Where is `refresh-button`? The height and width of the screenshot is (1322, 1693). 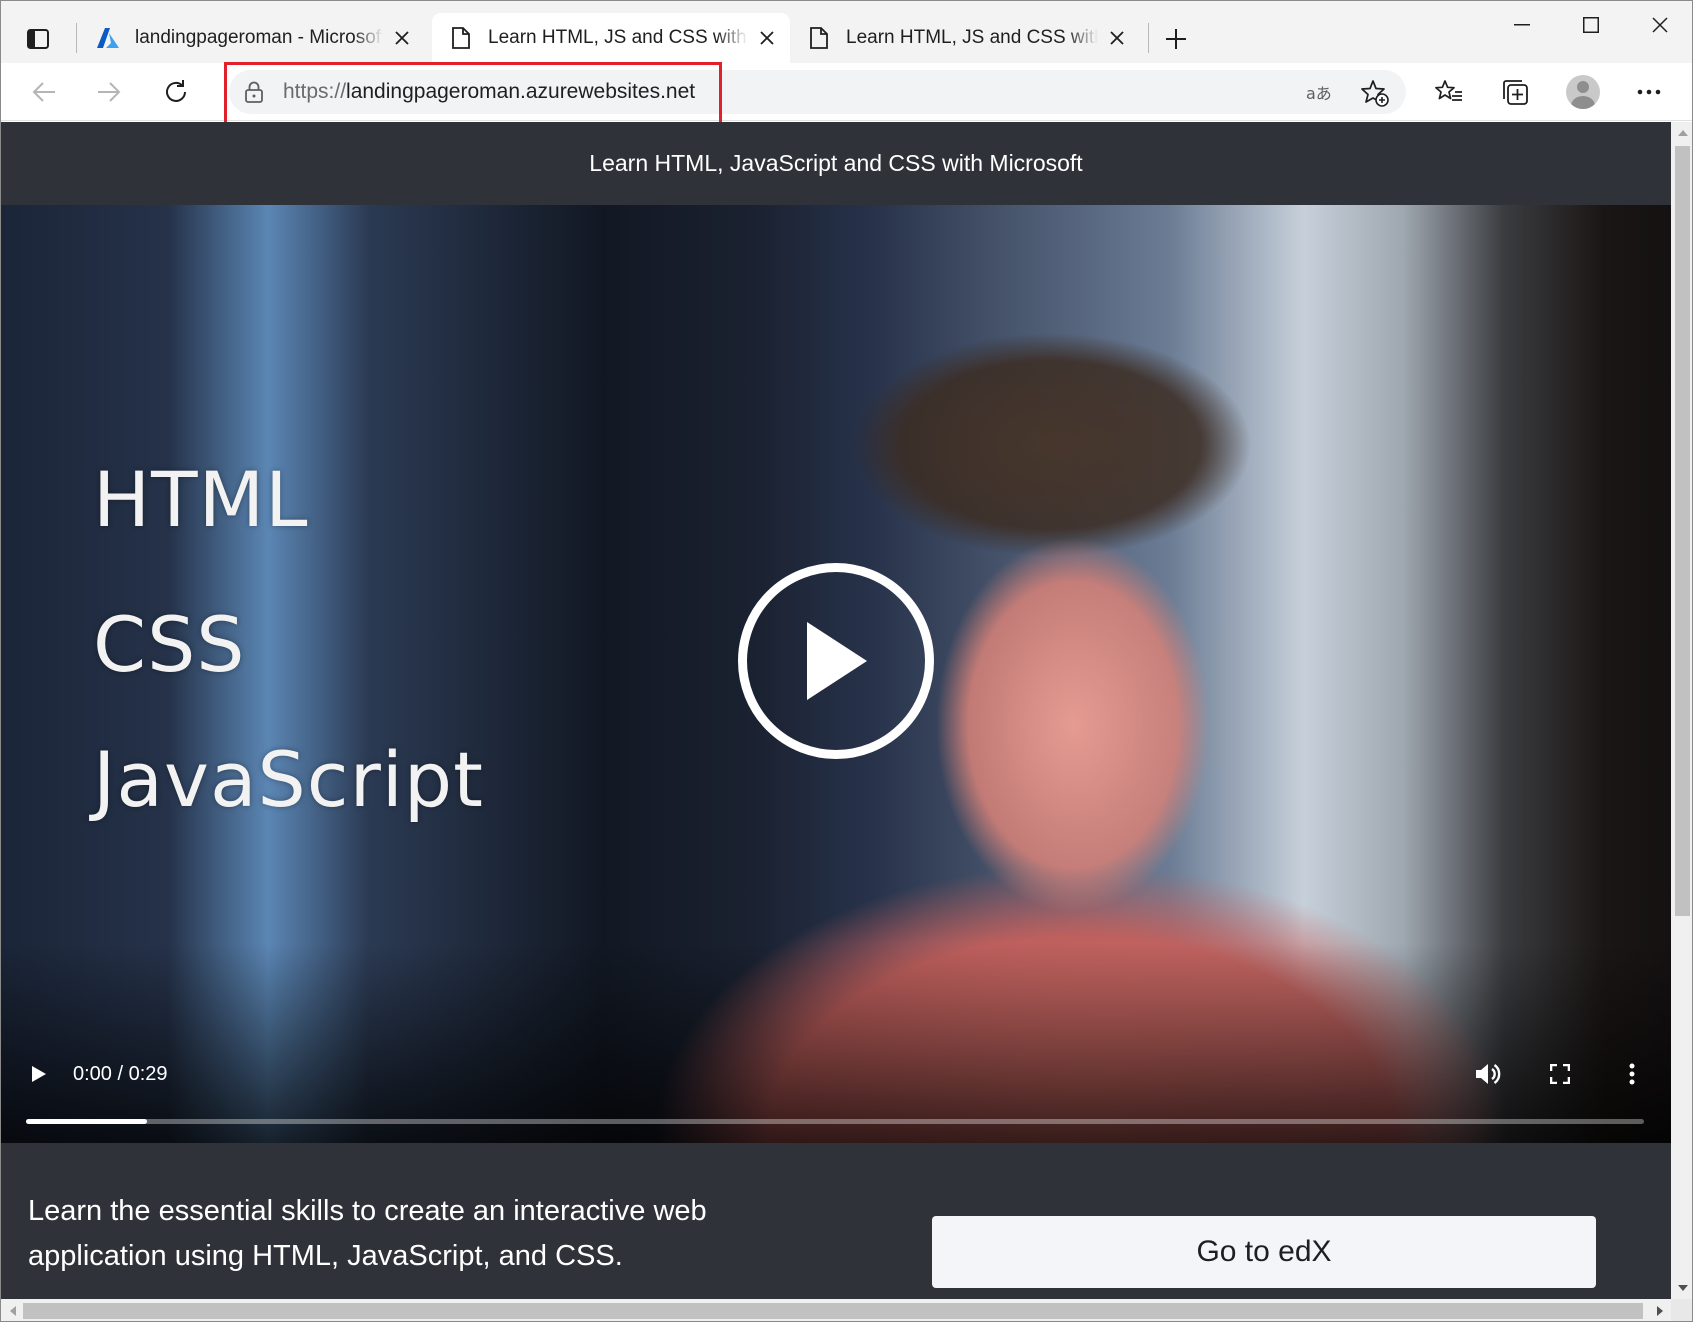
refresh-button is located at coordinates (176, 92).